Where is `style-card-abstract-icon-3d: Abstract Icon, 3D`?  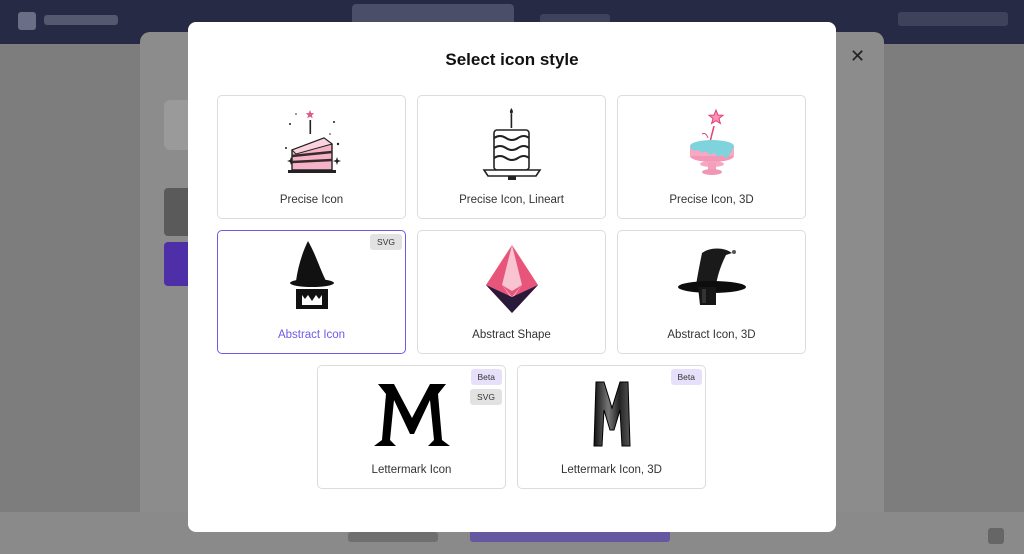
style-card-abstract-icon-3d: Abstract Icon, 3D is located at coordinates (711, 292).